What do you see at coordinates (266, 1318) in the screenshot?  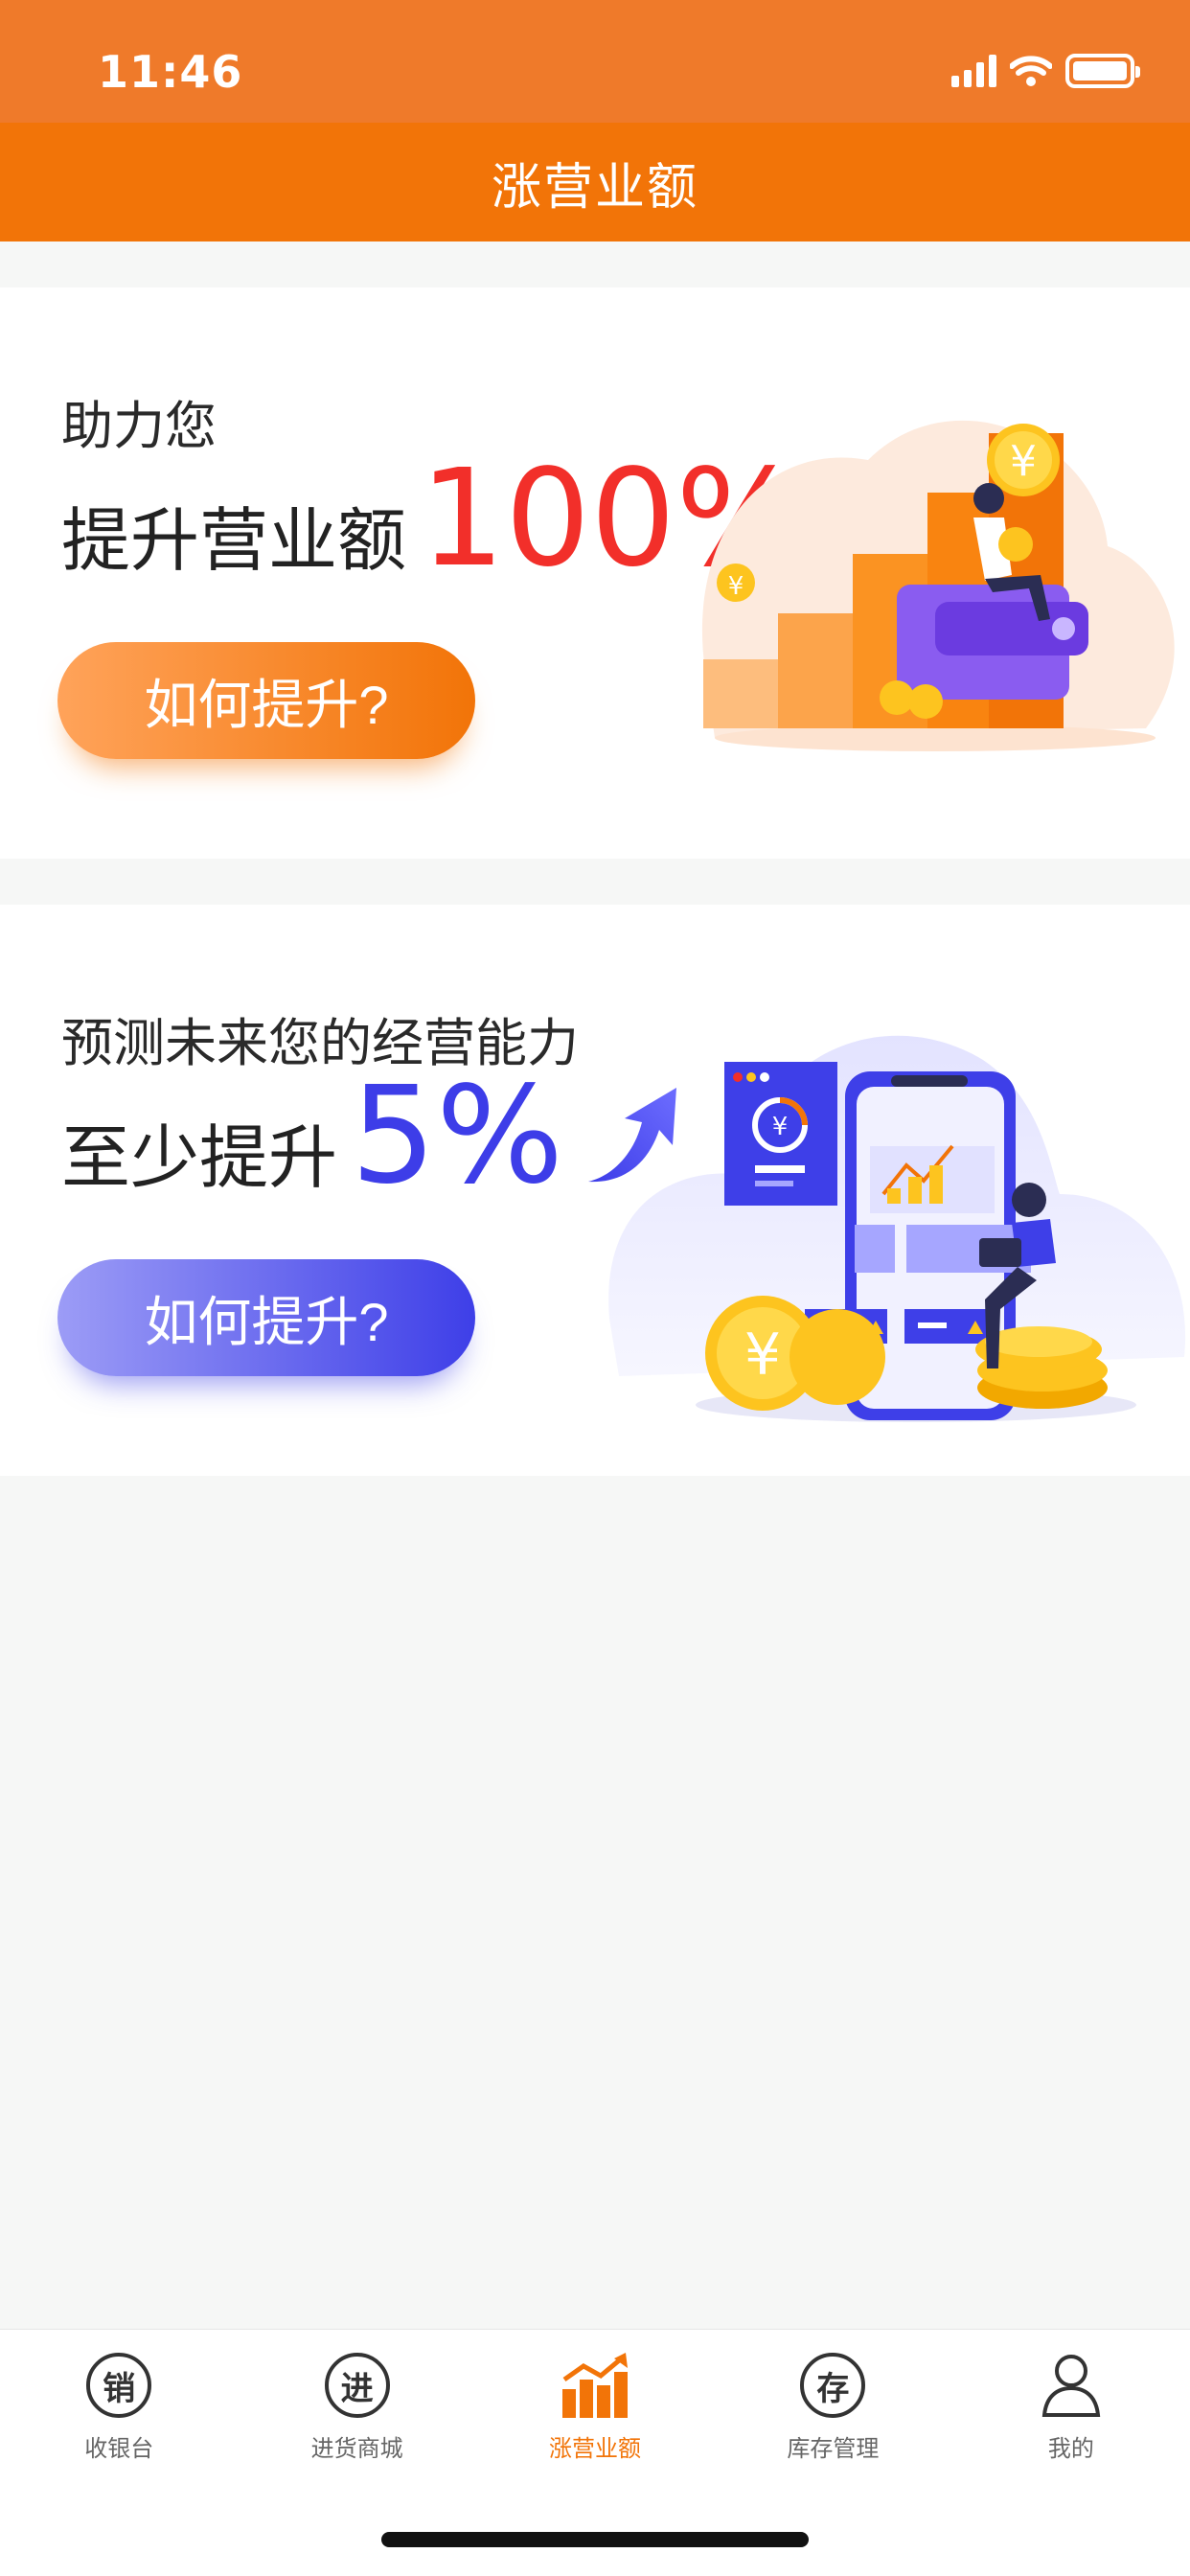 I see `how-to-improve-button-2: 如何提升?` at bounding box center [266, 1318].